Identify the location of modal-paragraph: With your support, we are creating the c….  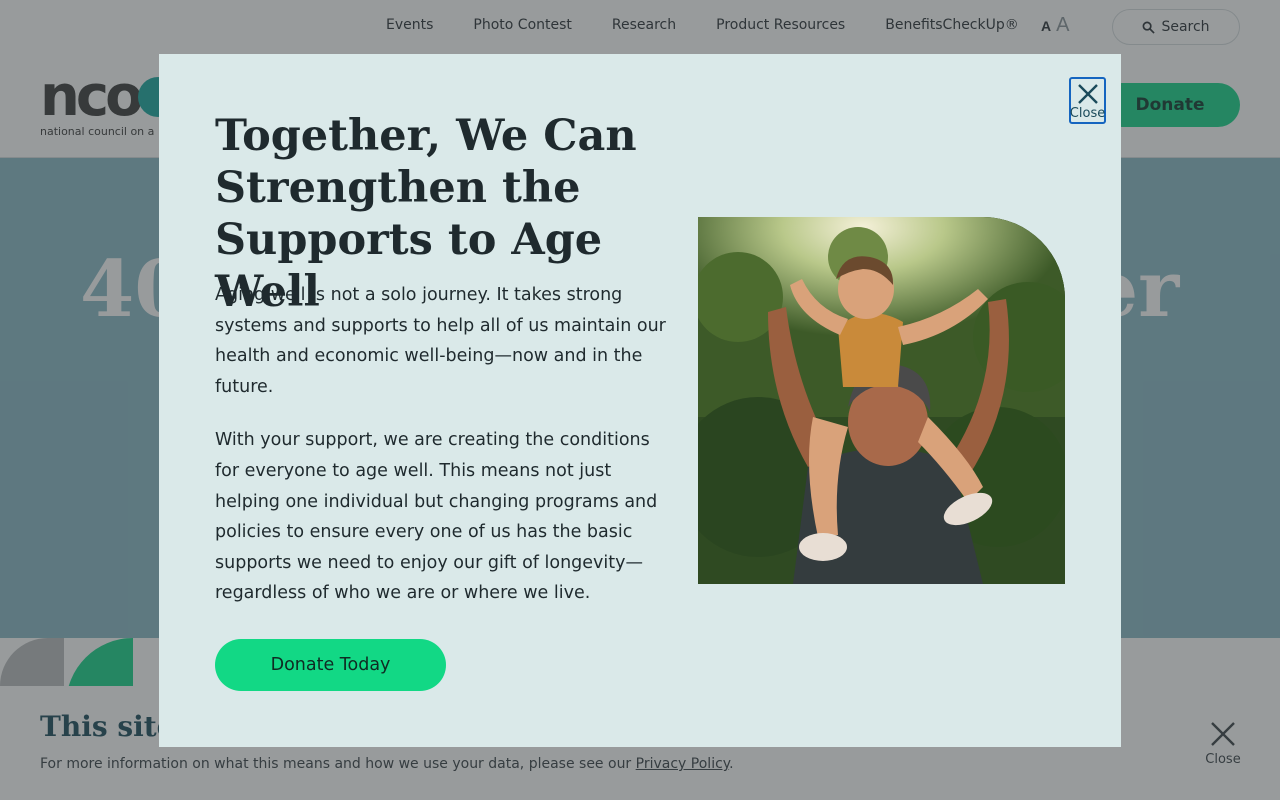
(436, 517).